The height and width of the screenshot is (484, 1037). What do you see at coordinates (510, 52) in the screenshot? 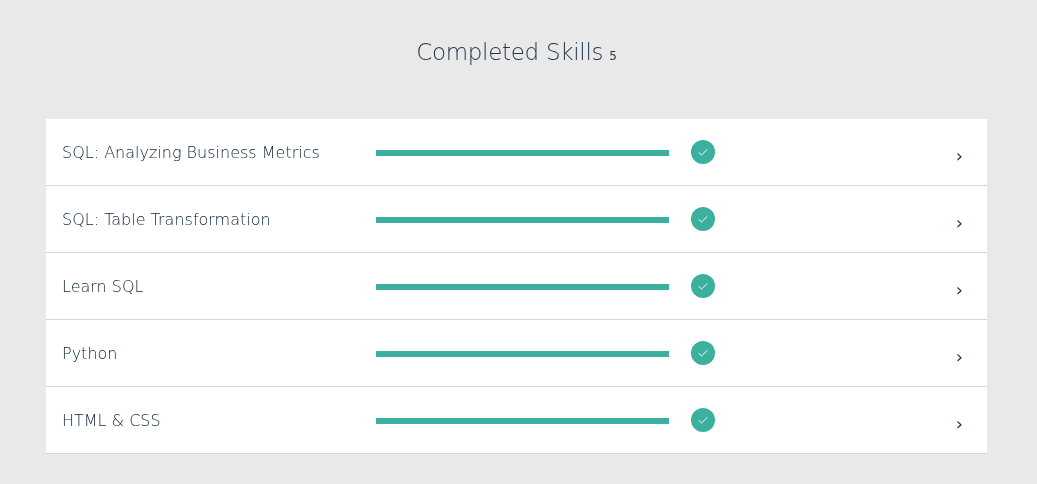
I see `page-title: Completed Skills` at bounding box center [510, 52].